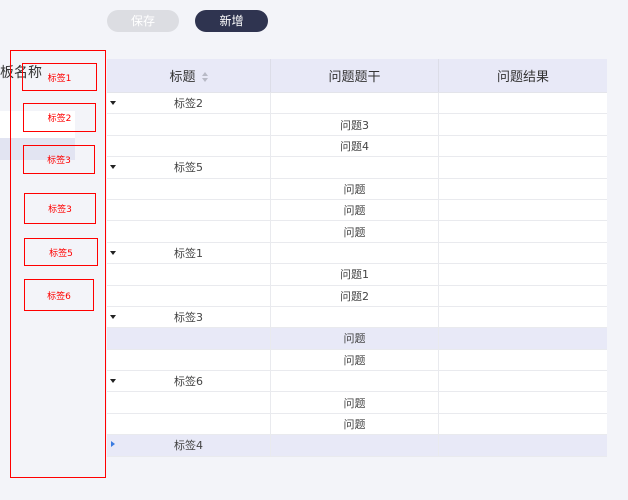  I want to click on save-button: 保存, so click(143, 21).